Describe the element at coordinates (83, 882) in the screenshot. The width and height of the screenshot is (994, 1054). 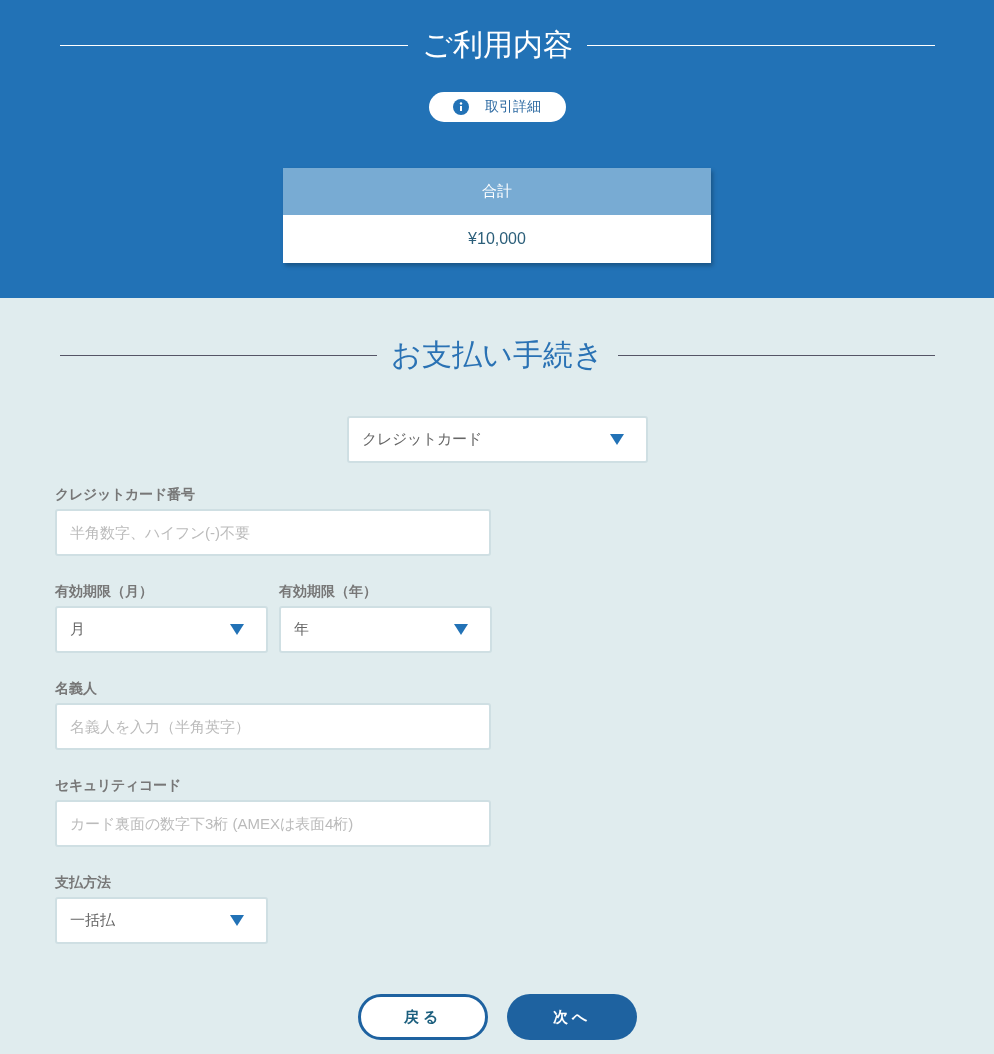
I see `field-label: 支払方法` at that location.